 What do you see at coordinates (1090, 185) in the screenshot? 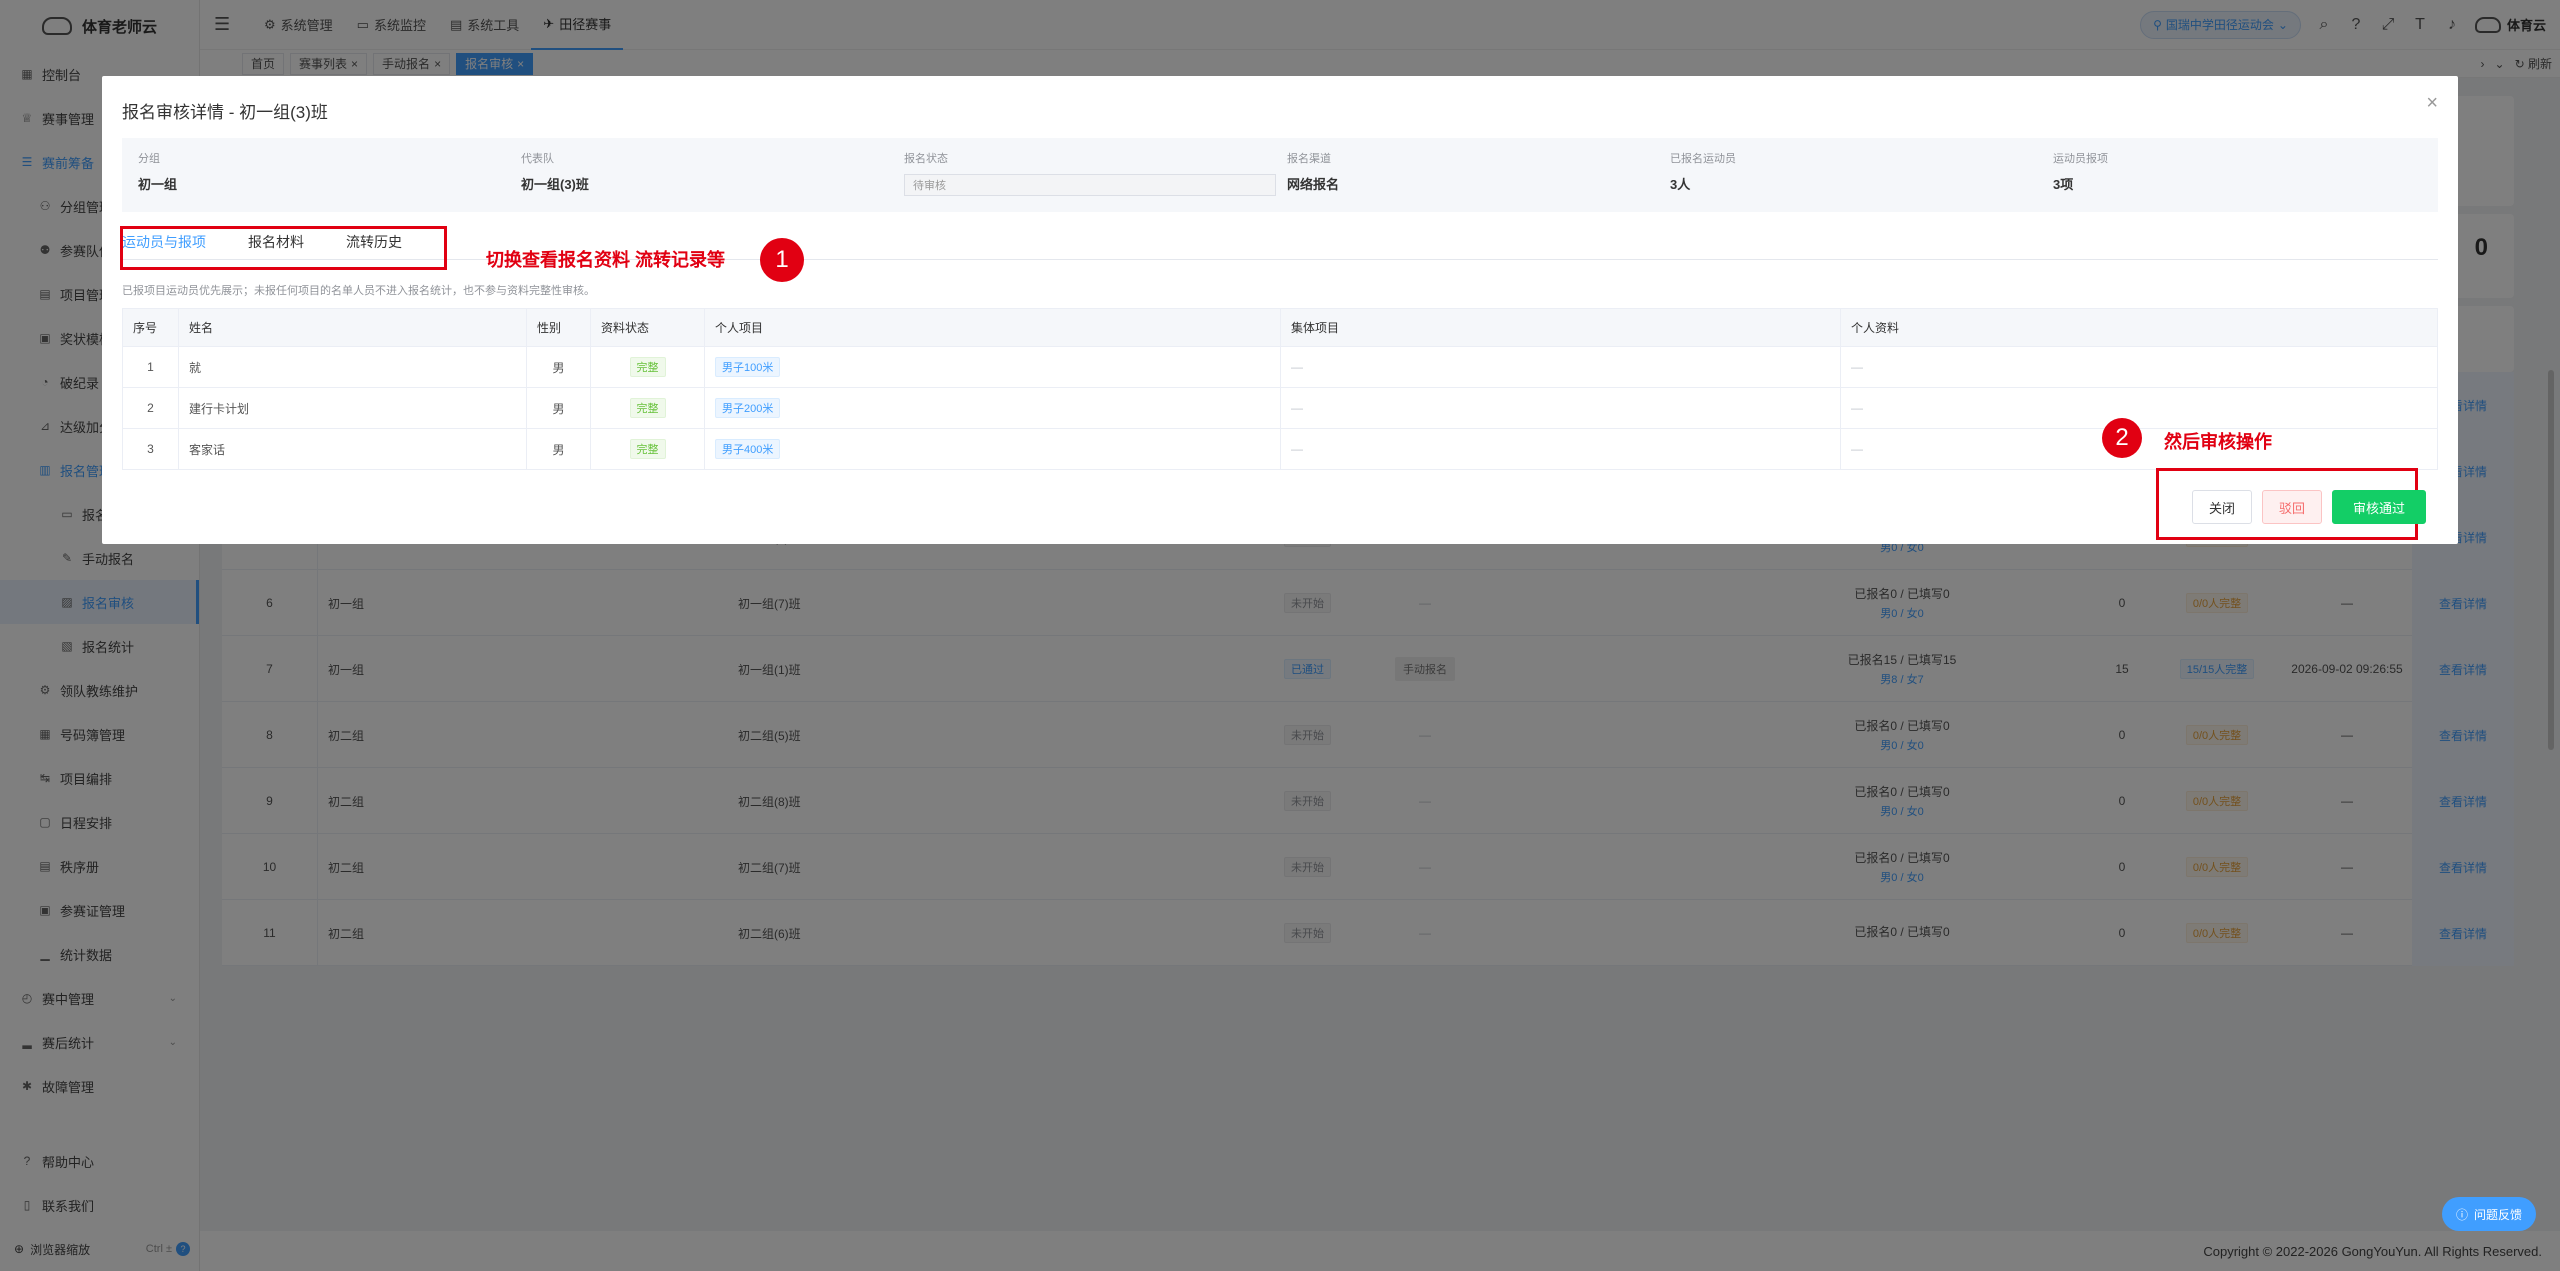
I see `status-badge: 待审核` at bounding box center [1090, 185].